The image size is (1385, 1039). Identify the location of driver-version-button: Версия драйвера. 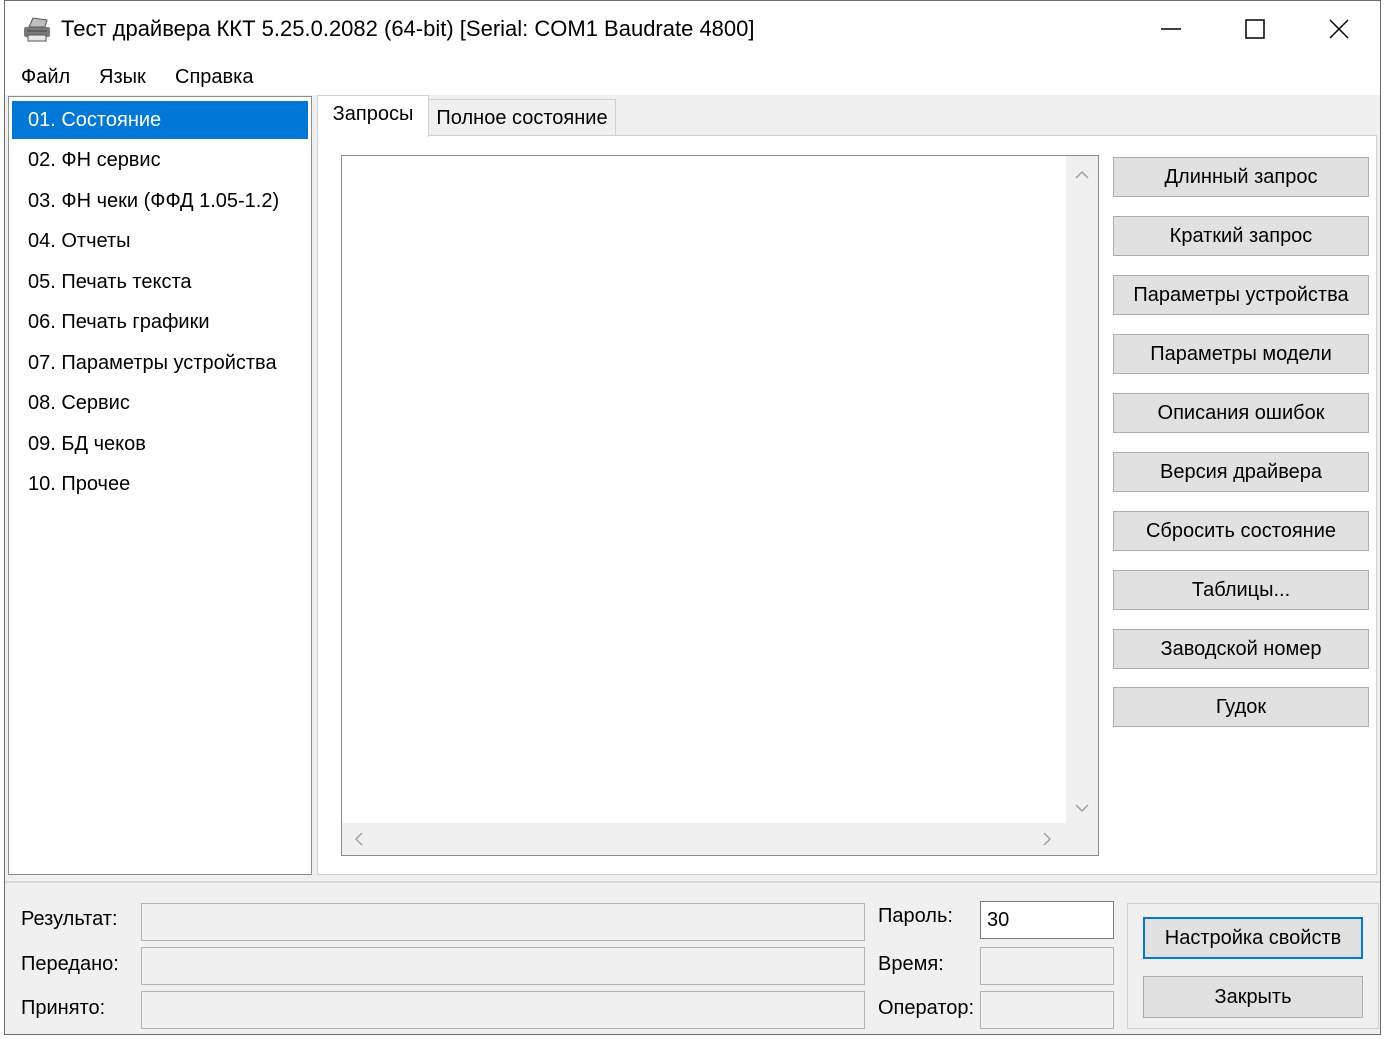
(1241, 472).